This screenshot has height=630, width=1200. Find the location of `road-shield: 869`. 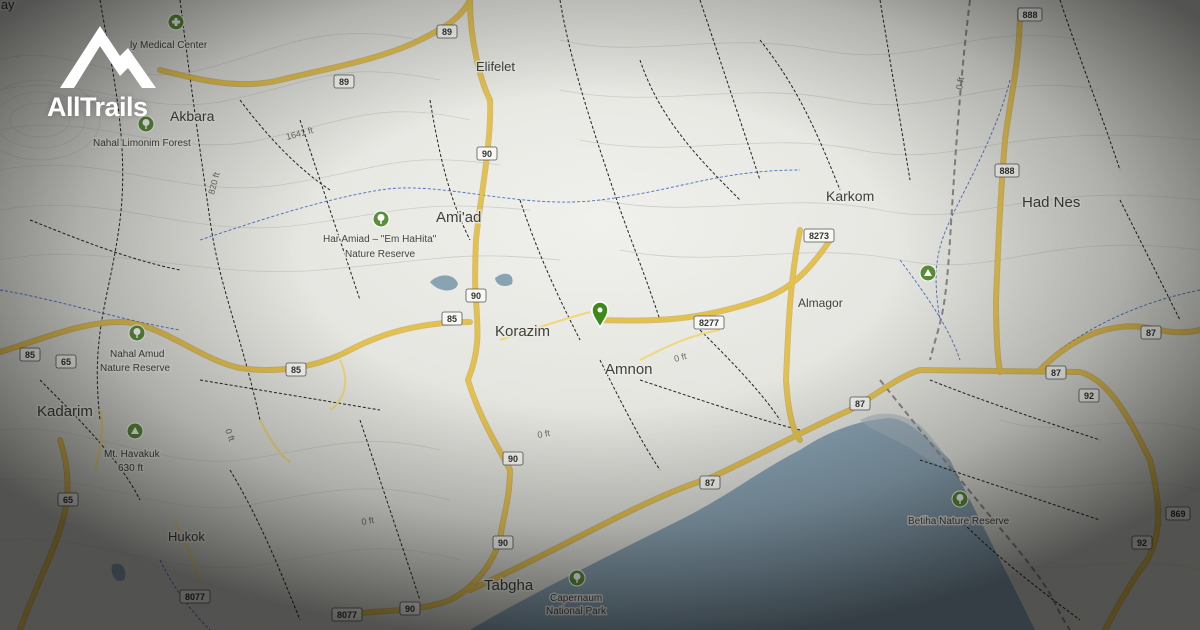

road-shield: 869 is located at coordinates (1178, 513).